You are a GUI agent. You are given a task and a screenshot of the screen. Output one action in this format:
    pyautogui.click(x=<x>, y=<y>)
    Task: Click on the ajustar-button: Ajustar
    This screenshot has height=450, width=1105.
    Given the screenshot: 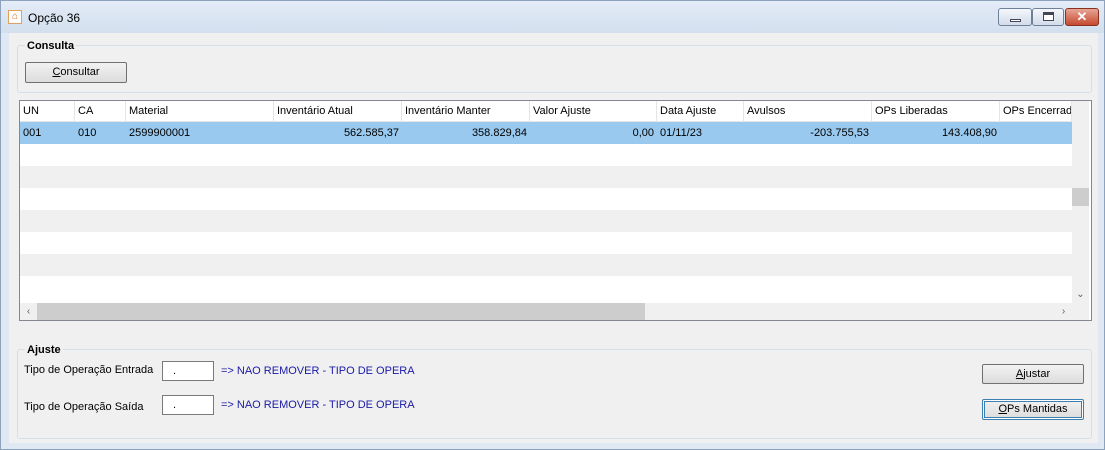 What is the action you would take?
    pyautogui.click(x=1033, y=374)
    